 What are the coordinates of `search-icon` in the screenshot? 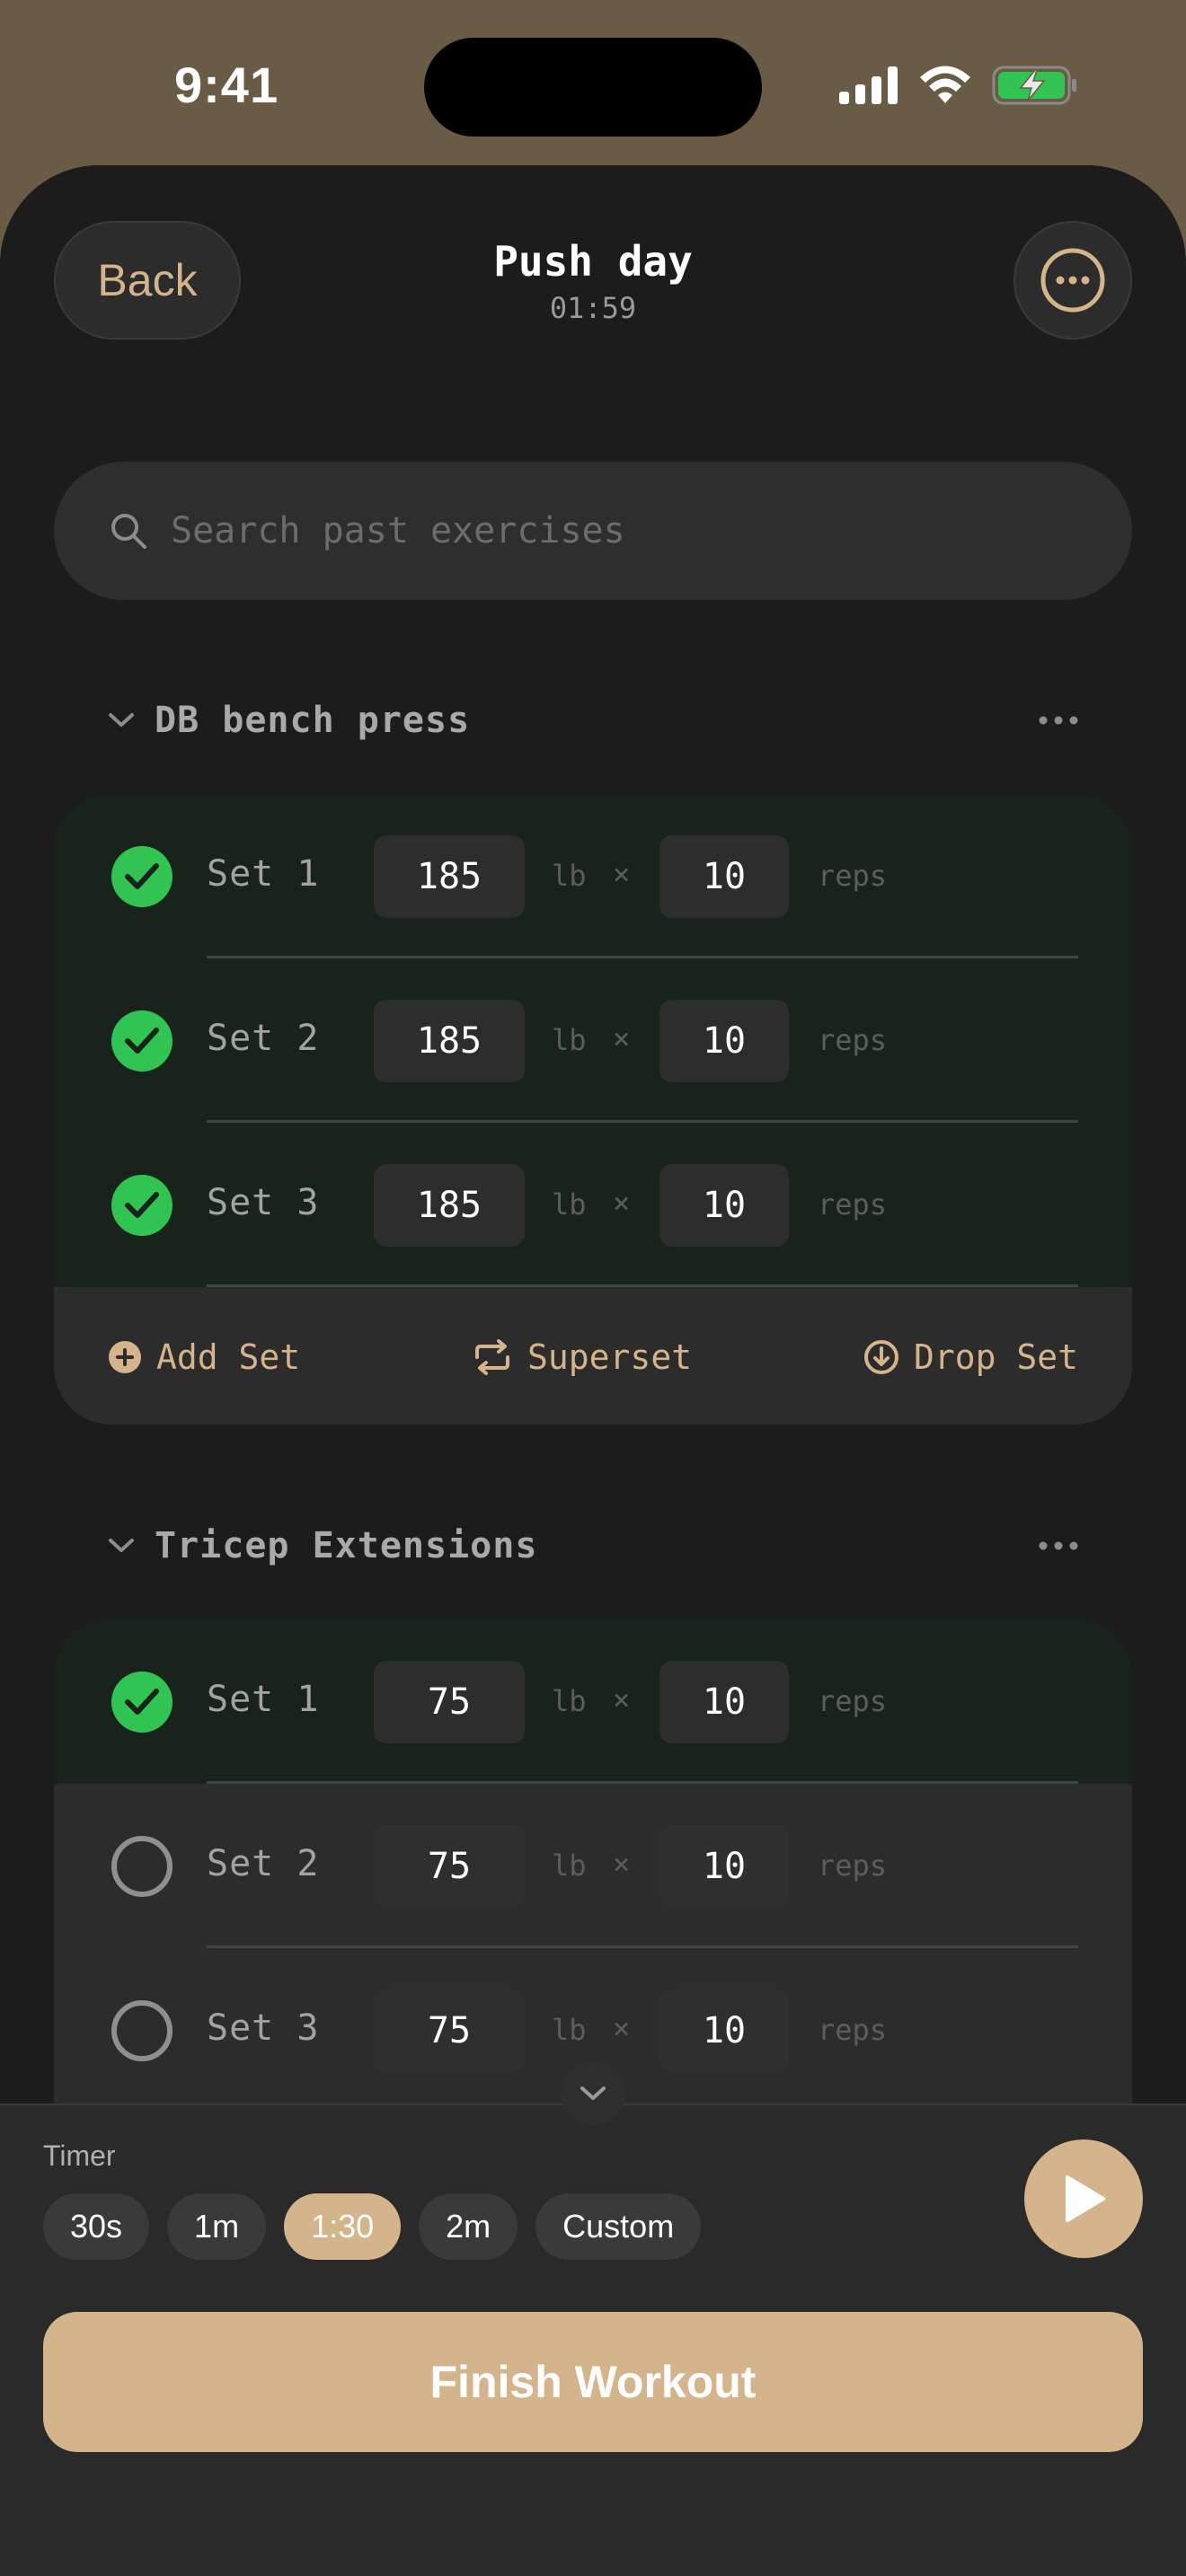 It's located at (128, 531).